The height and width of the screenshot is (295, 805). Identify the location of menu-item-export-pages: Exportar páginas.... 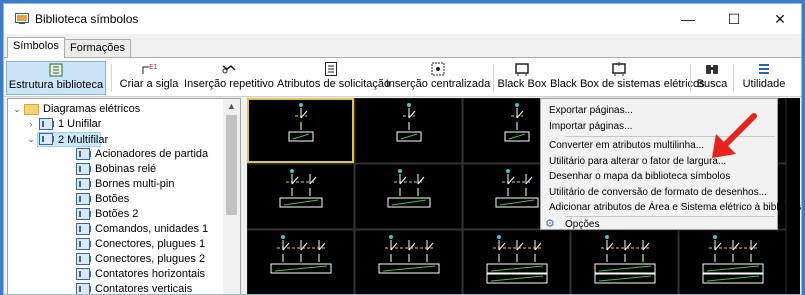
(591, 110).